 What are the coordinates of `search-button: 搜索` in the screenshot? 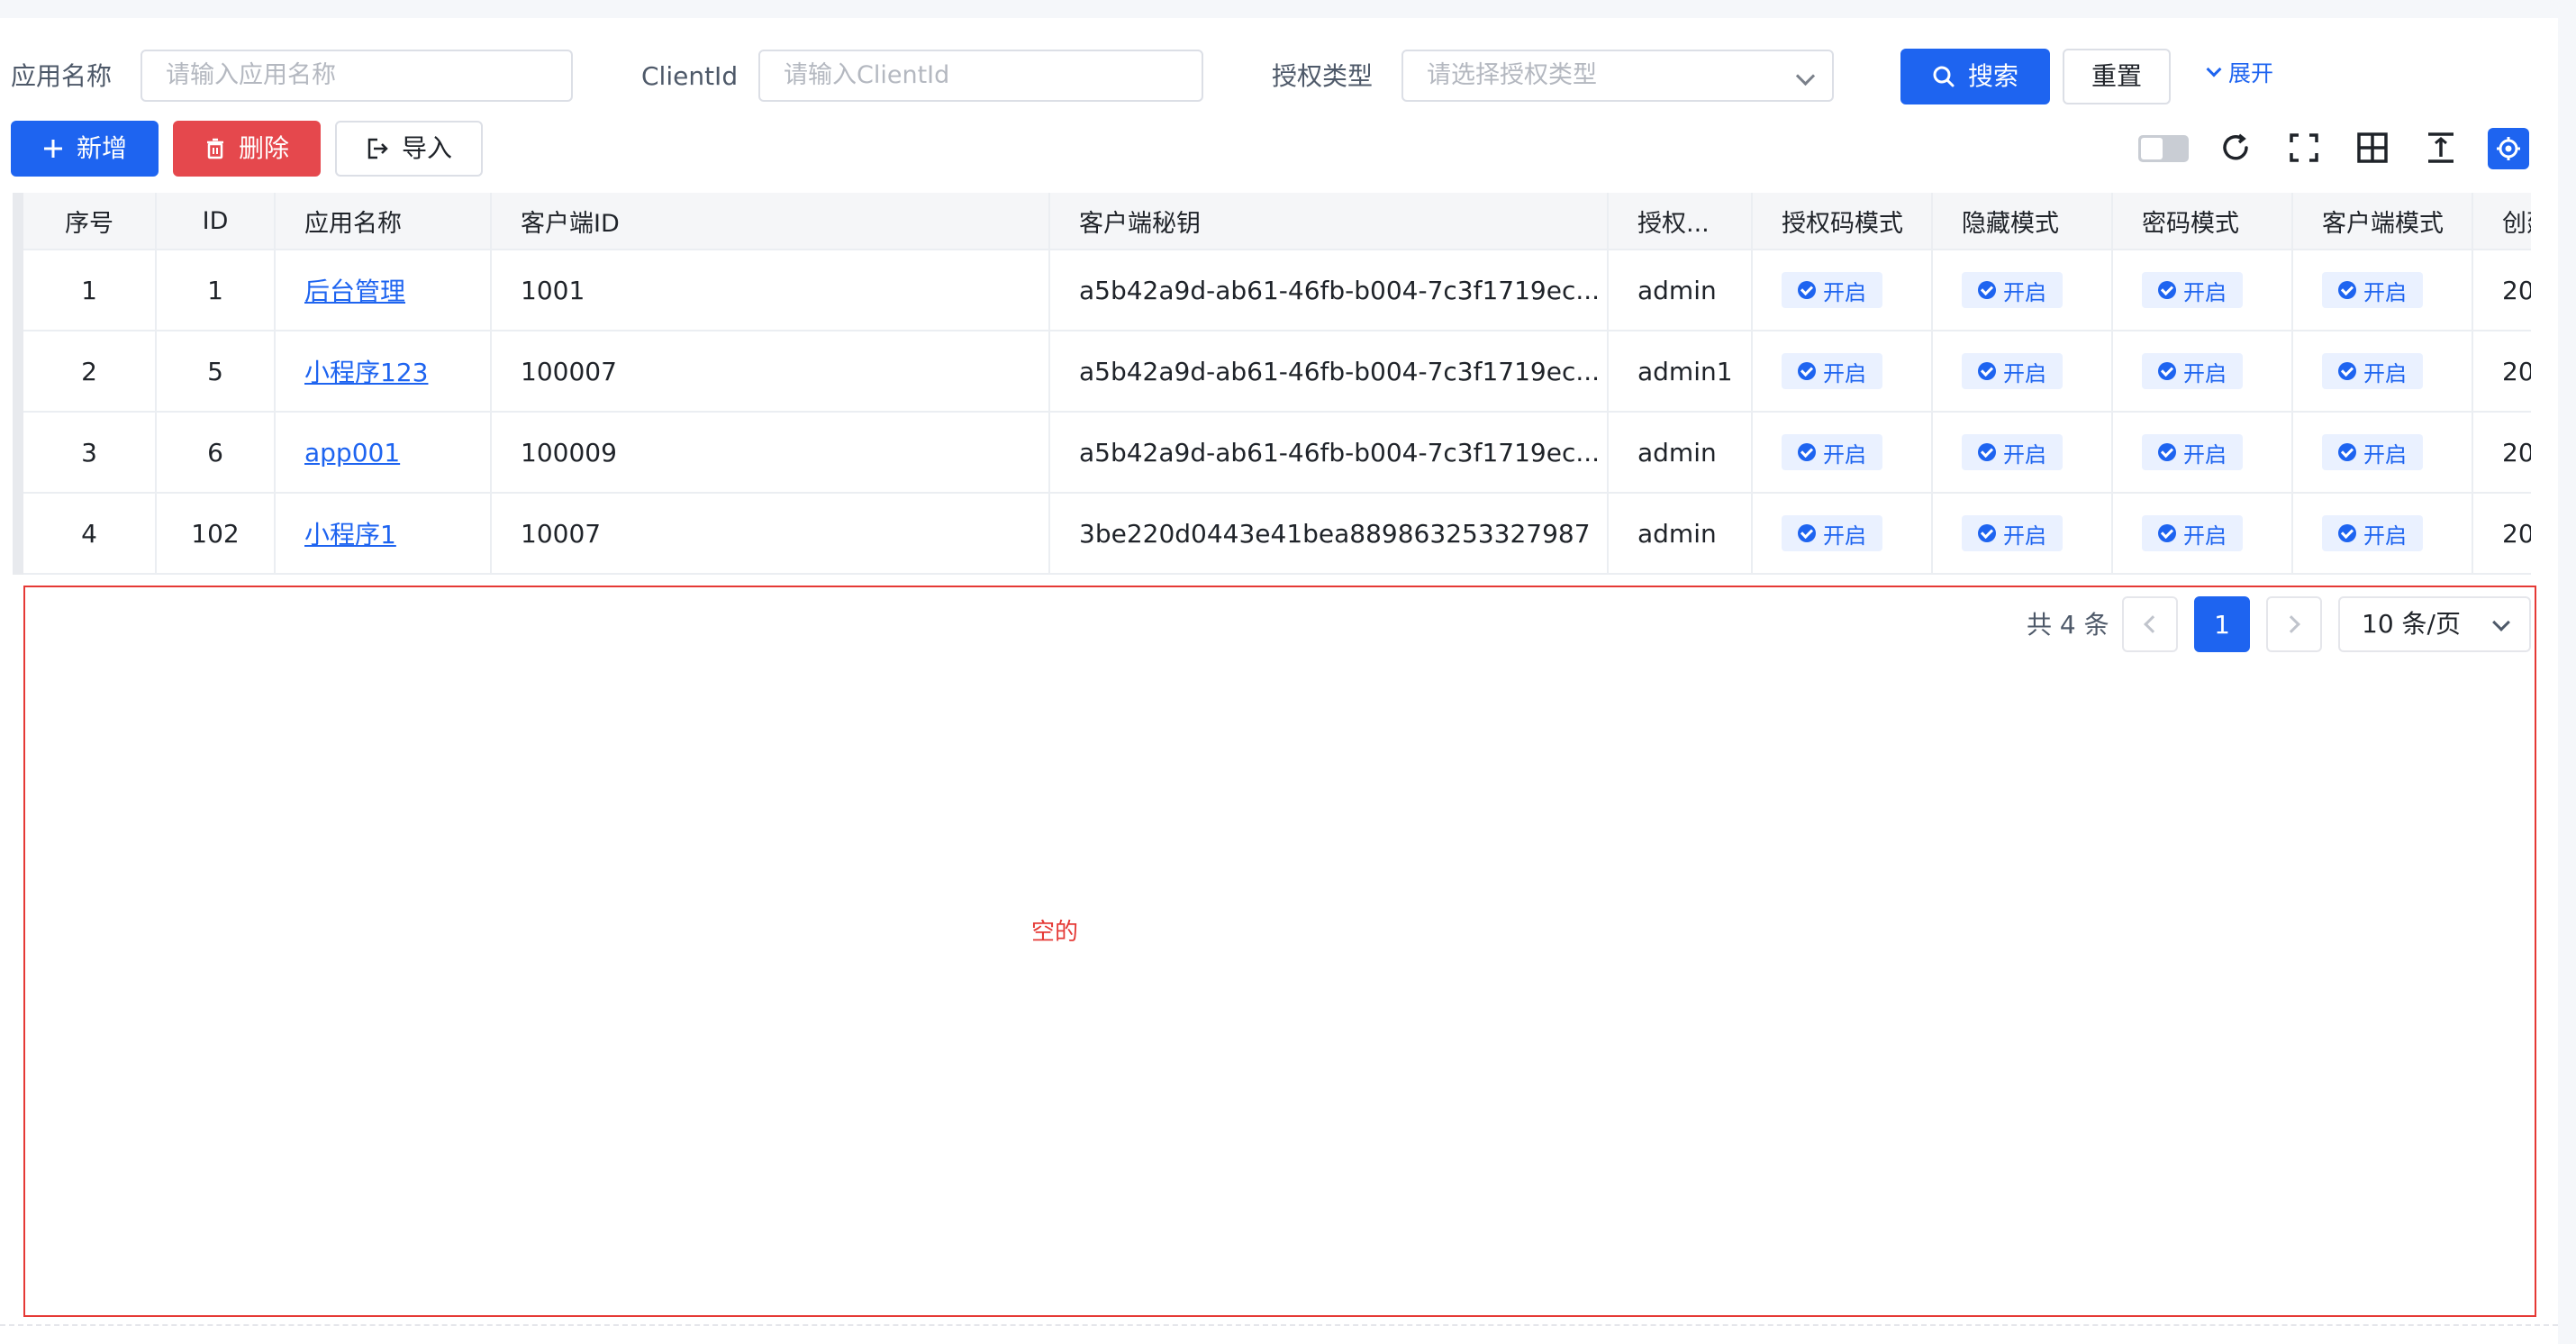 It's located at (1975, 77).